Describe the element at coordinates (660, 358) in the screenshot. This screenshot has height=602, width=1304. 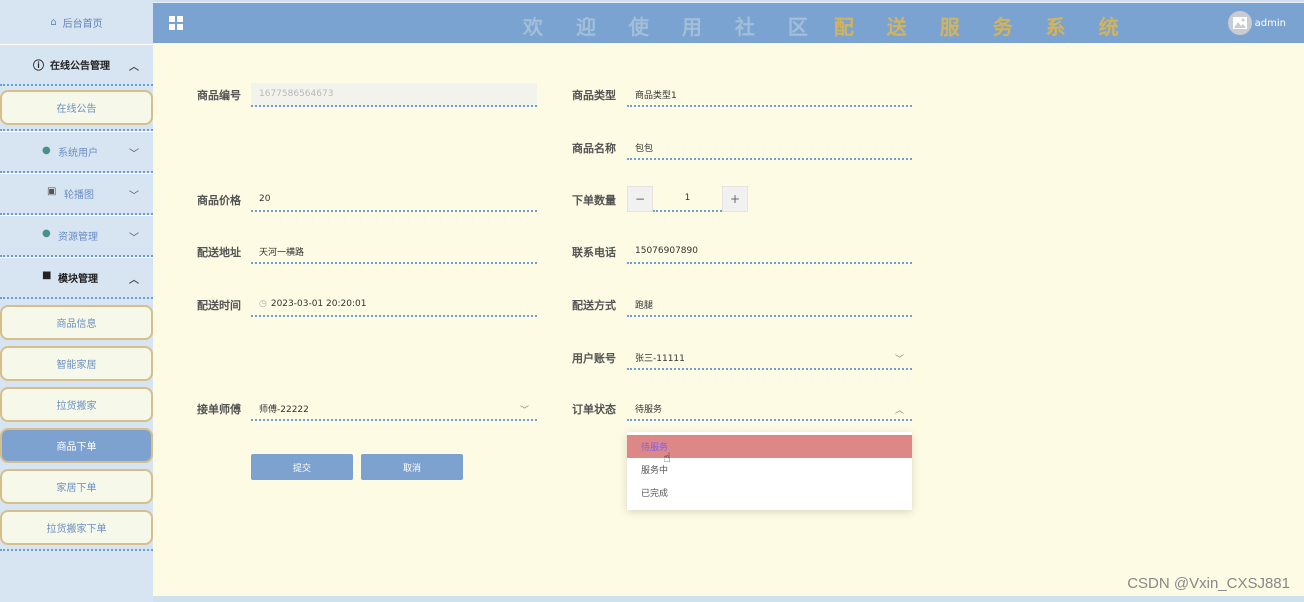
I see `account-value: 张三-11111` at that location.